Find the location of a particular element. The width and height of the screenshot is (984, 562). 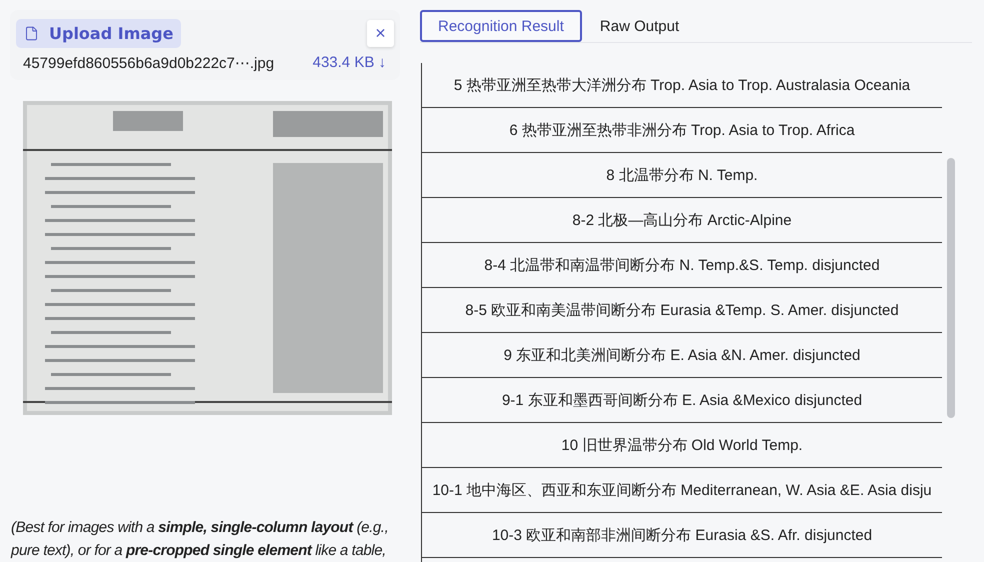

table-cell: 8-5 欧亚和南美温带间断分布 Eurasia &Temp. S. Amer. disjuncted is located at coordinates (682, 310).